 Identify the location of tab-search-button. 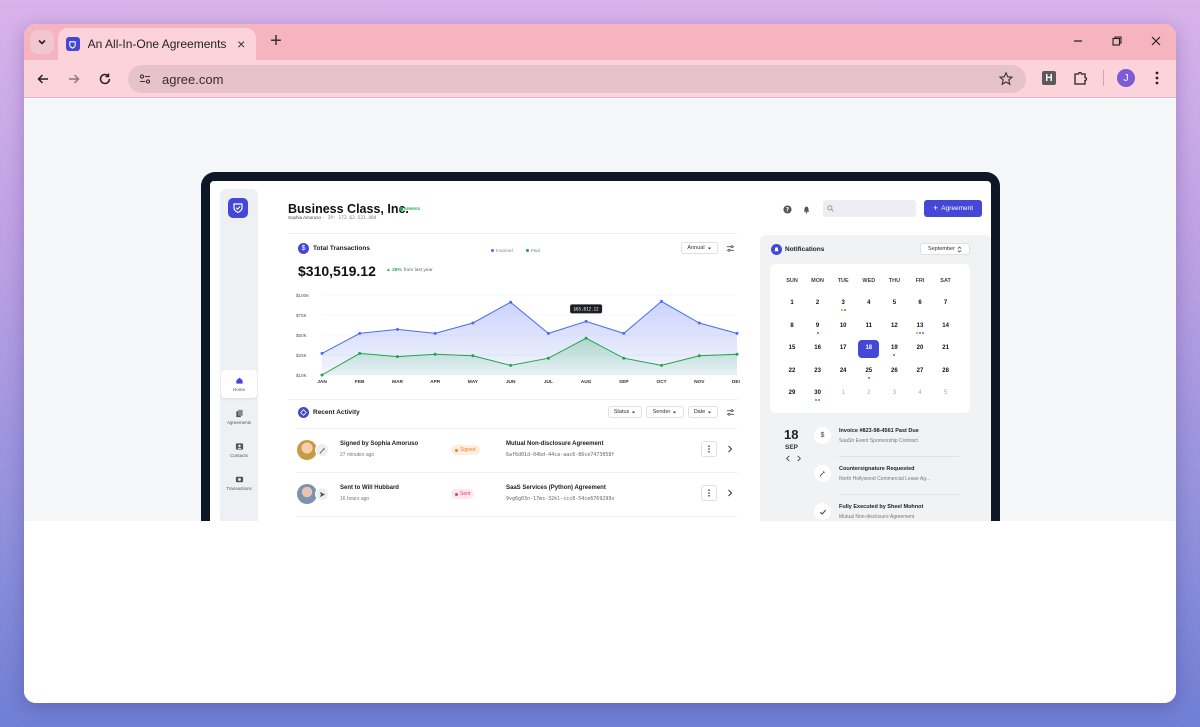
(42, 42).